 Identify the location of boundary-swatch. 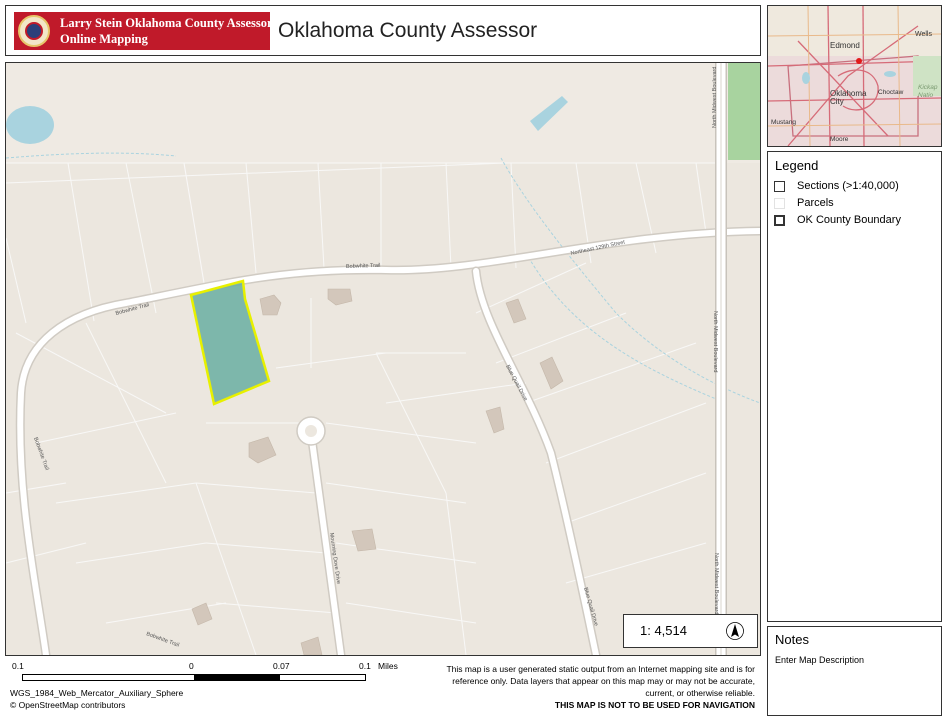
(779, 220).